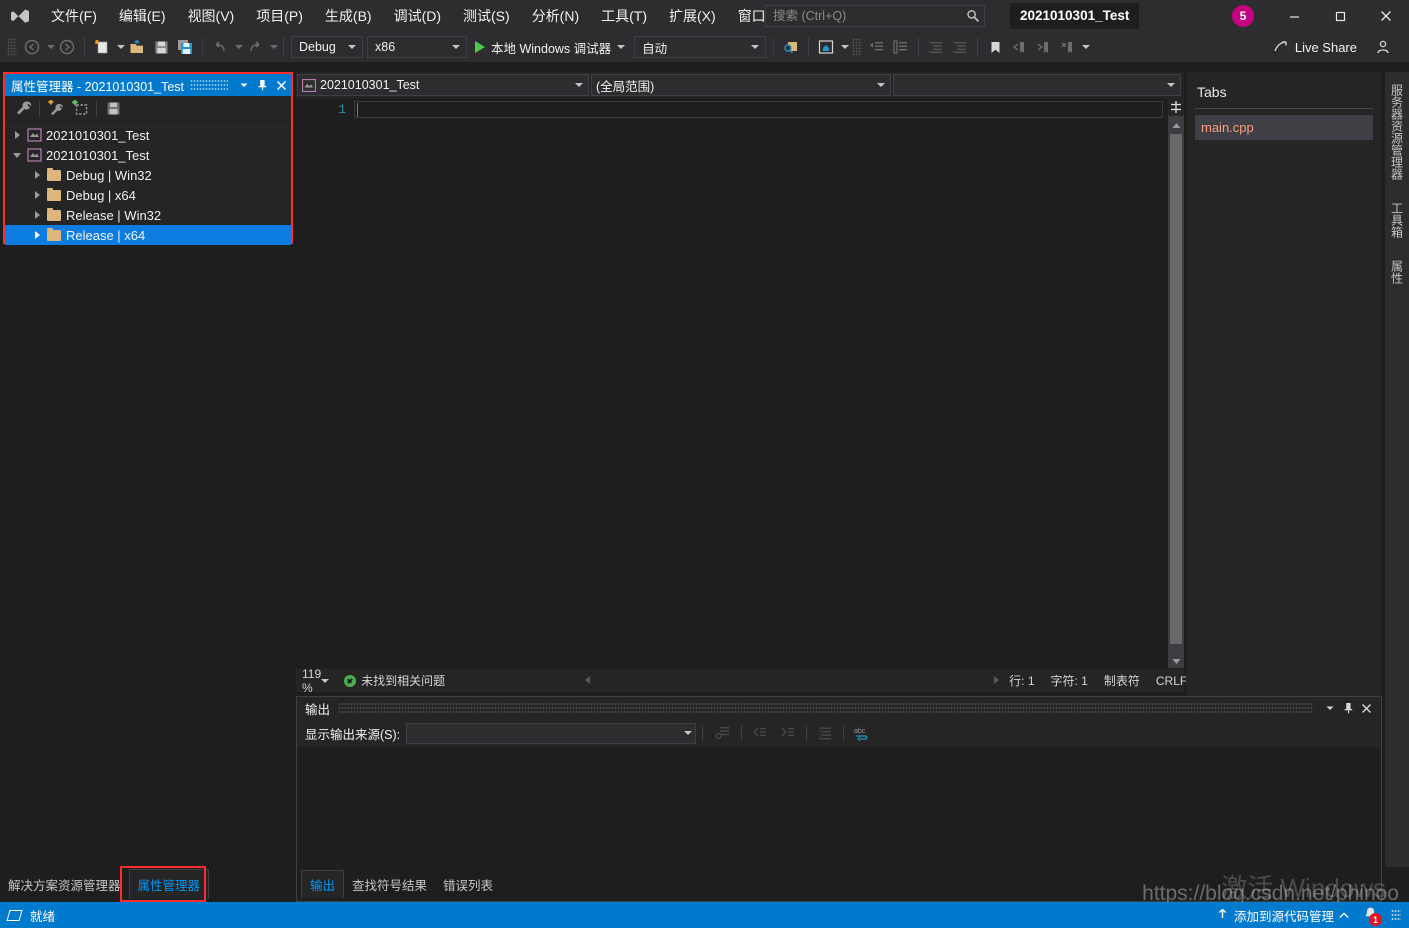 The image size is (1409, 928). Describe the element at coordinates (1397, 272) in the screenshot. I see `rail-tab-properties: 属性` at that location.